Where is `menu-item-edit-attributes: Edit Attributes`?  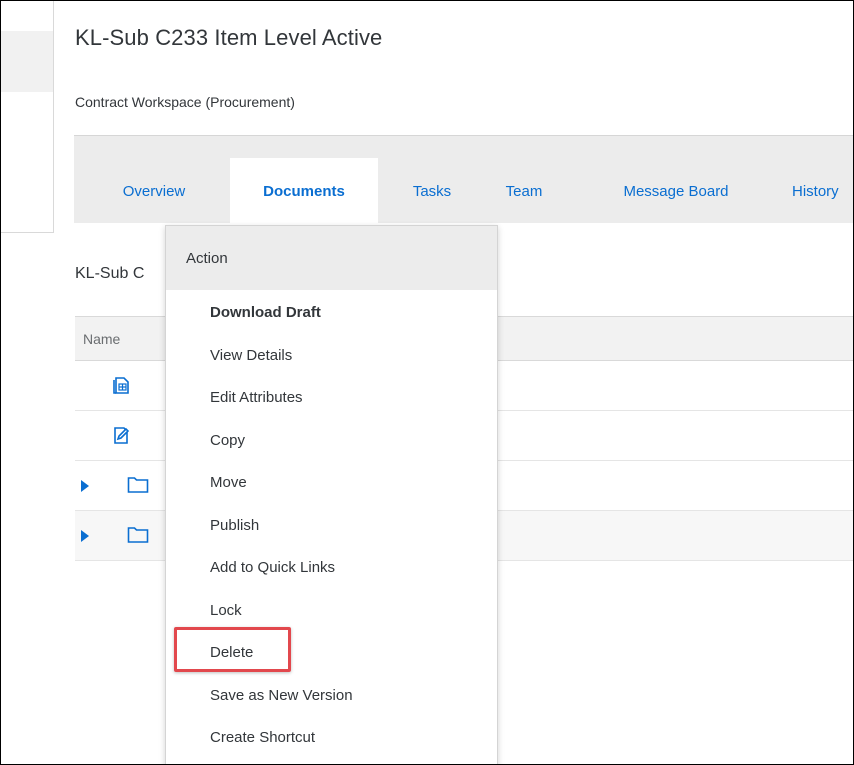 menu-item-edit-attributes: Edit Attributes is located at coordinates (256, 397).